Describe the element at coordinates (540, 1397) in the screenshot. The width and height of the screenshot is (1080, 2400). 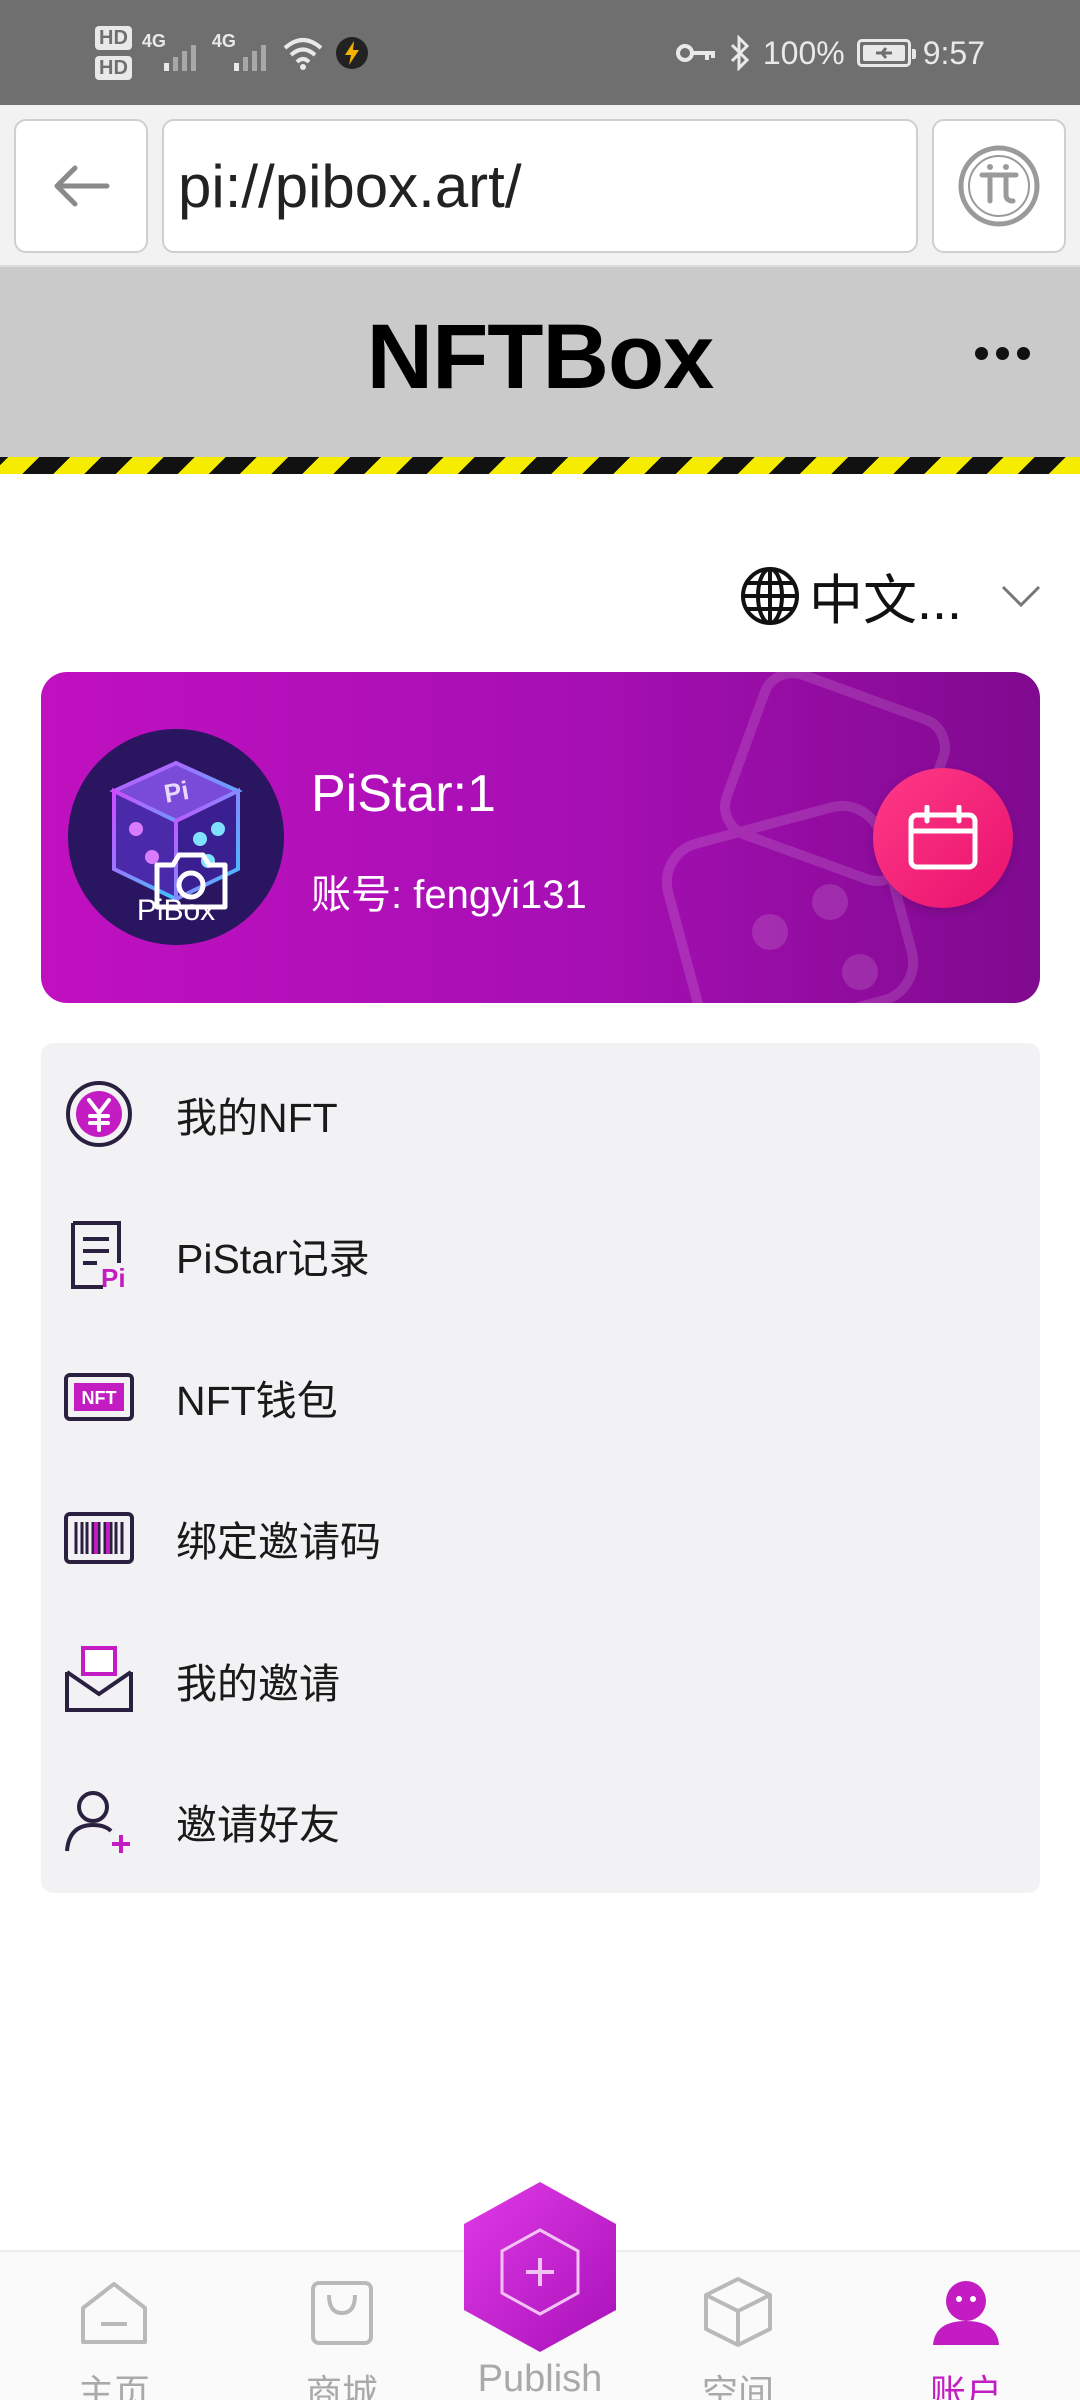
I see `menu-item-nft-wallet: NFT NFT钱包` at that location.